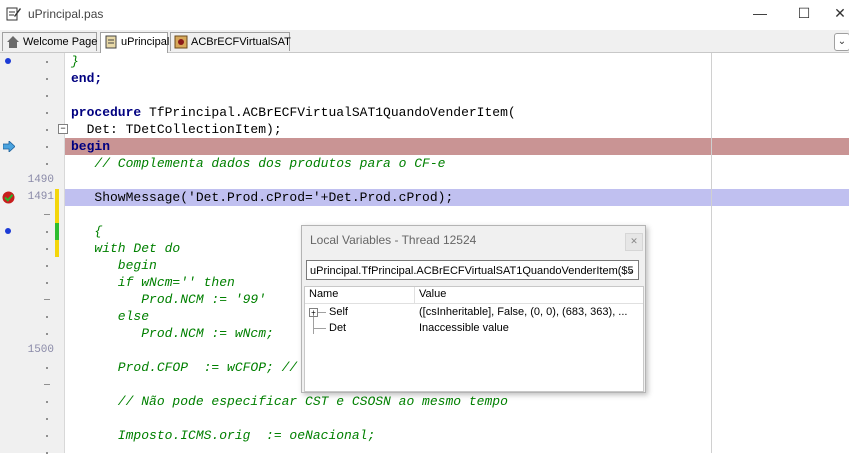  I want to click on code-keyword: begin, so click(91, 146).